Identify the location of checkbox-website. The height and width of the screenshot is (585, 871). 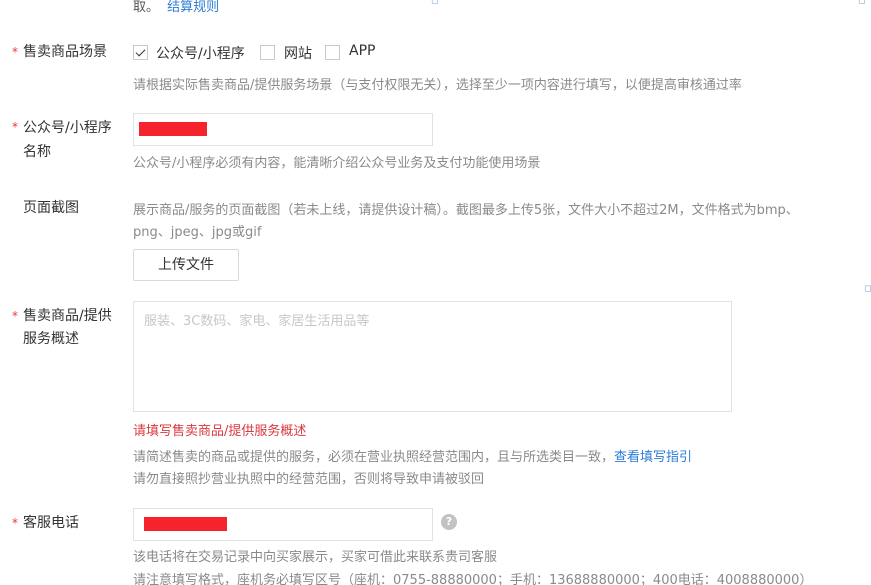
(267, 52).